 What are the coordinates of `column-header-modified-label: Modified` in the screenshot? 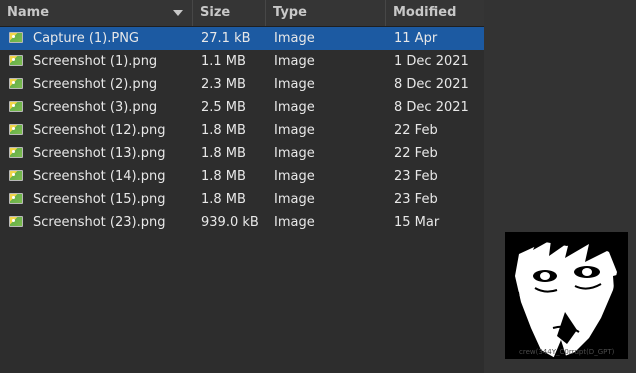 It's located at (425, 12).